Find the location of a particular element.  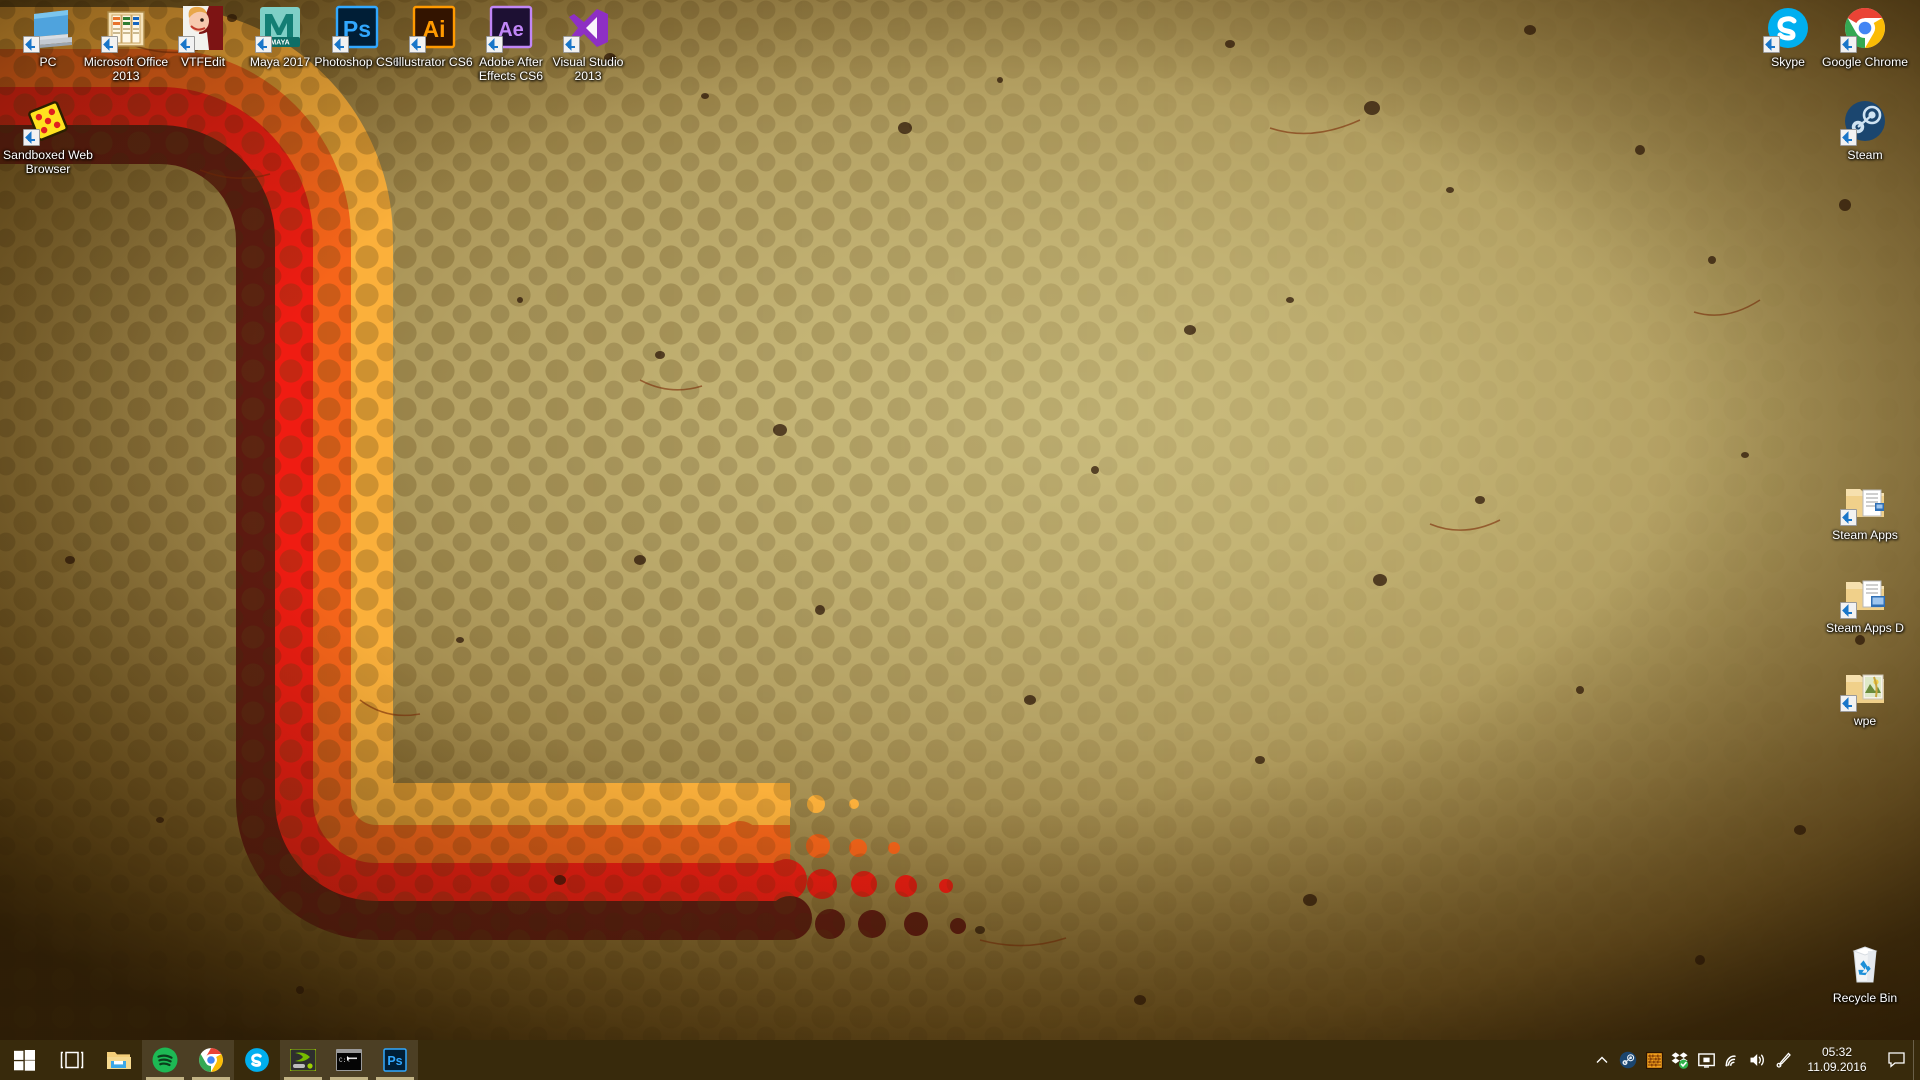

file-explorer-icon is located at coordinates (119, 1060).